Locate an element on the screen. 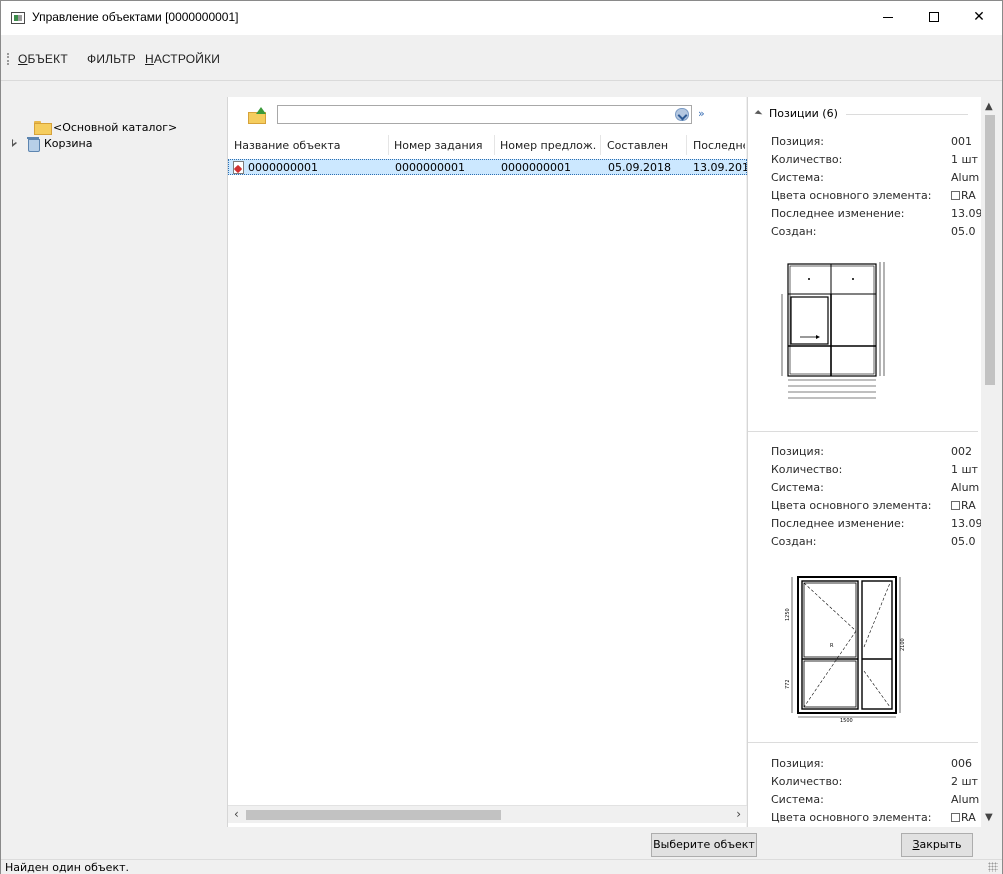 This screenshot has width=1003, height=874. cell-name: 0000000001 is located at coordinates (283, 167).